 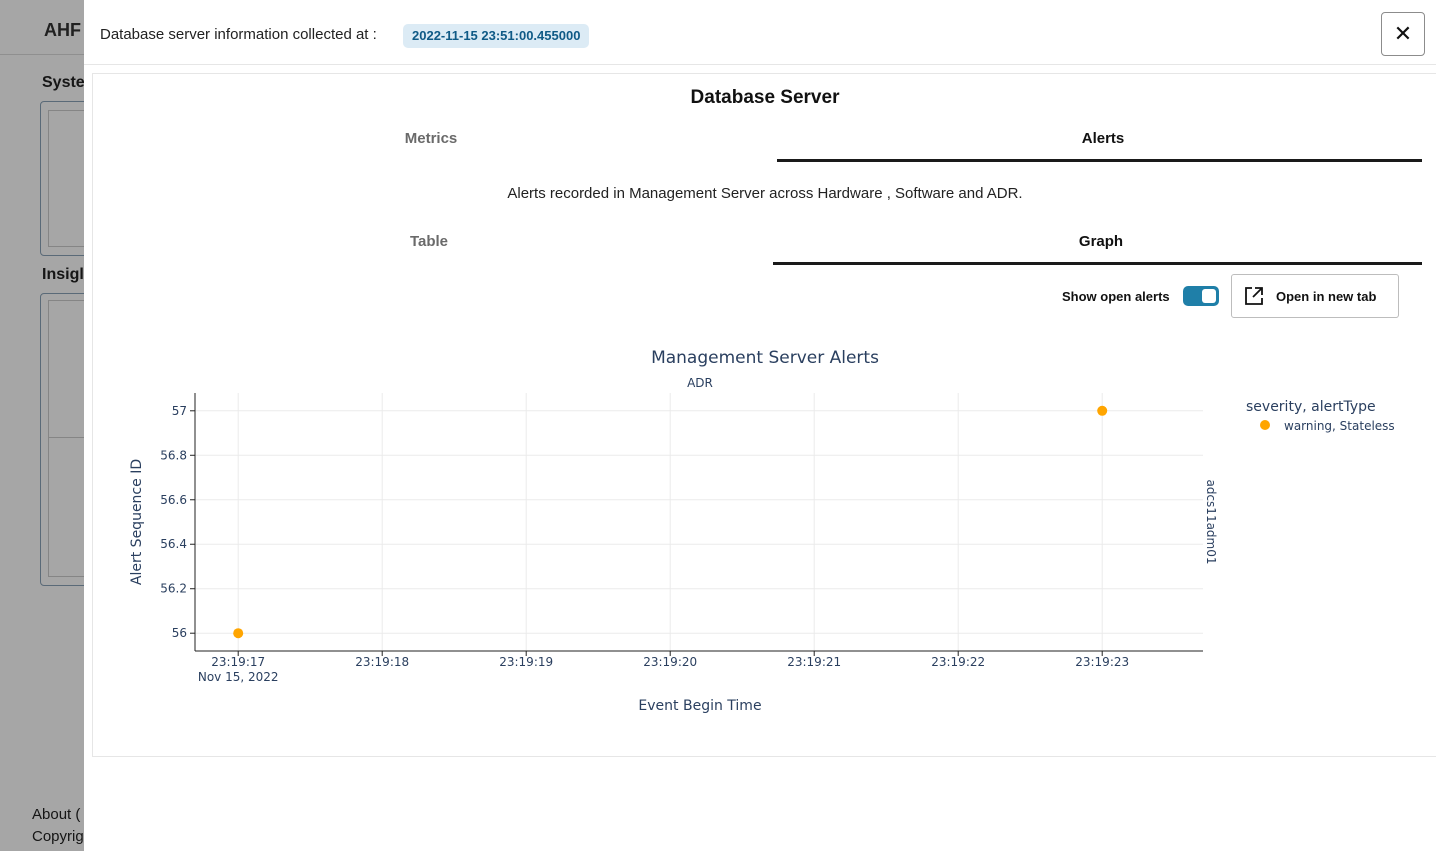 What do you see at coordinates (1339, 426) in the screenshot?
I see `legend-item-warning-stateless: warning, Stateless` at bounding box center [1339, 426].